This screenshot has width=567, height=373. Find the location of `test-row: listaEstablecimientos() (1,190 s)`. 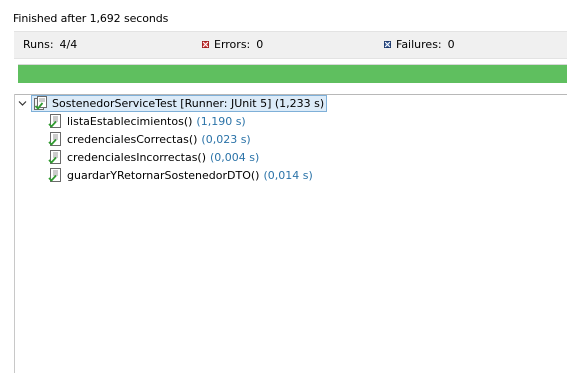

test-row: listaEstablecimientos() (1,190 s) is located at coordinates (147, 121).